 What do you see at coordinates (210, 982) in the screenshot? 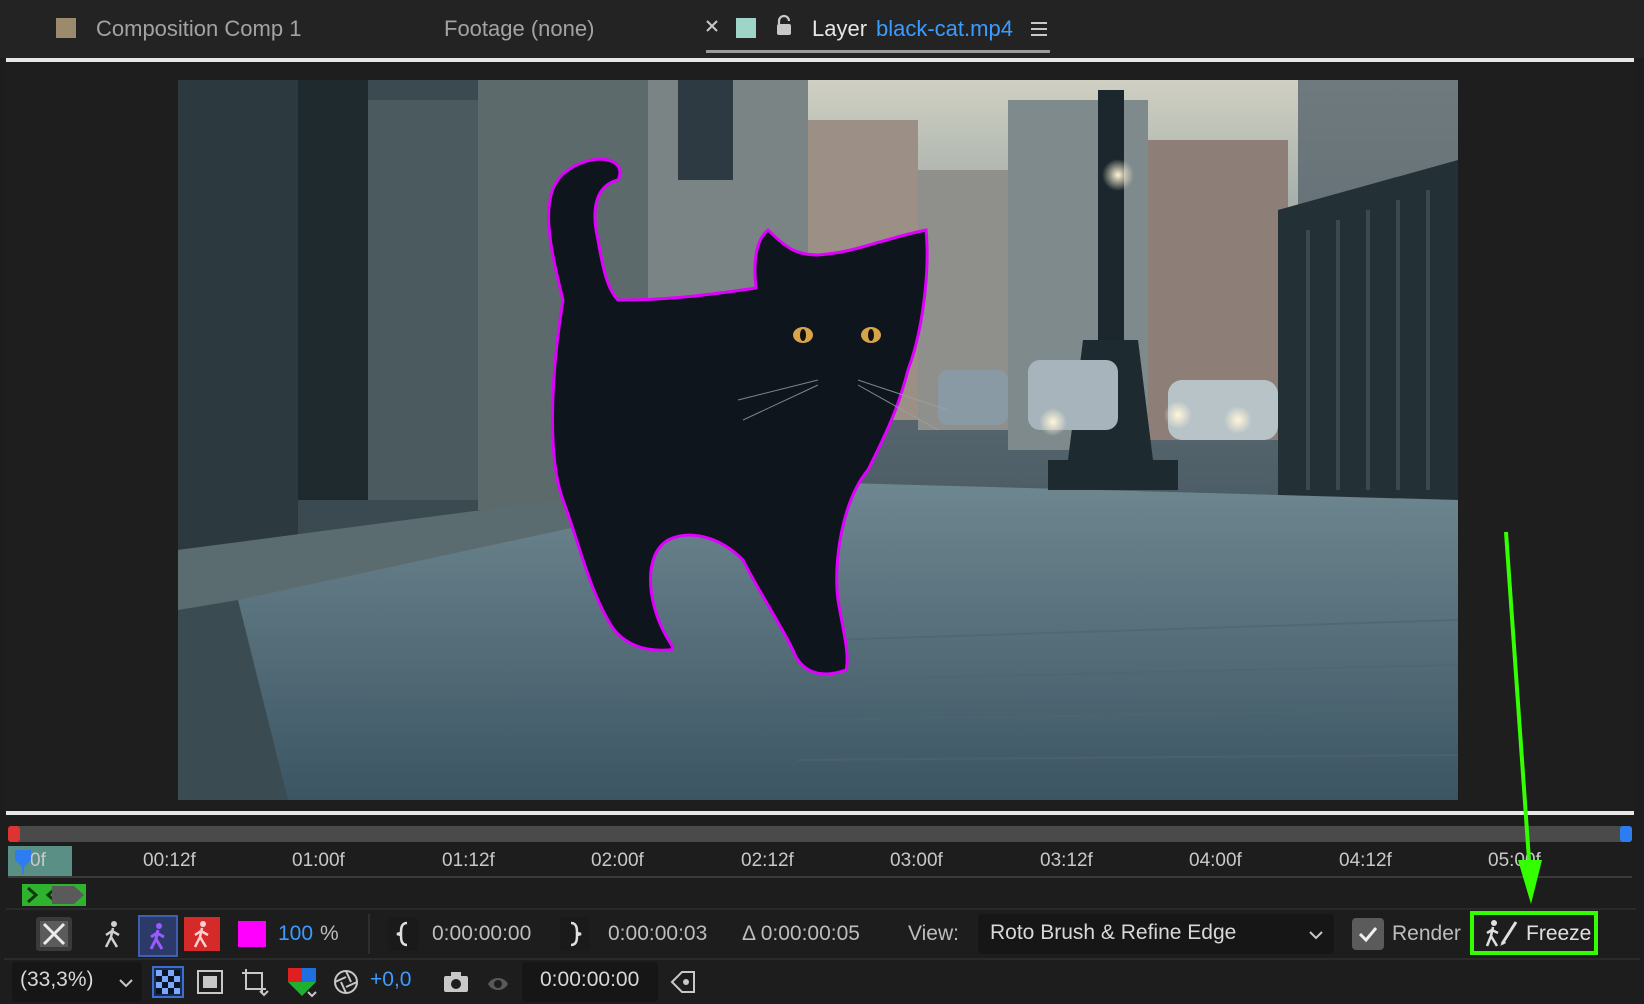
I see `mask-visibility-icon` at bounding box center [210, 982].